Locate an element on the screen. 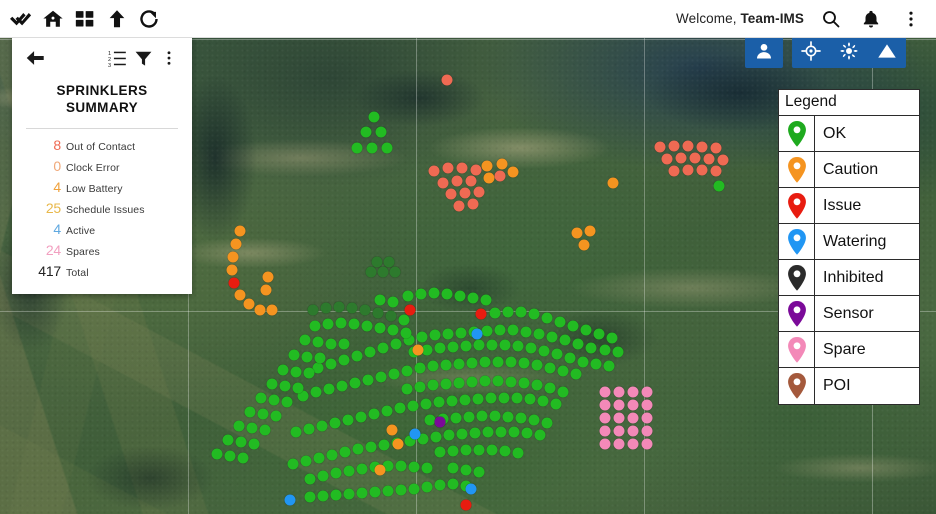  search-icon is located at coordinates (831, 19).